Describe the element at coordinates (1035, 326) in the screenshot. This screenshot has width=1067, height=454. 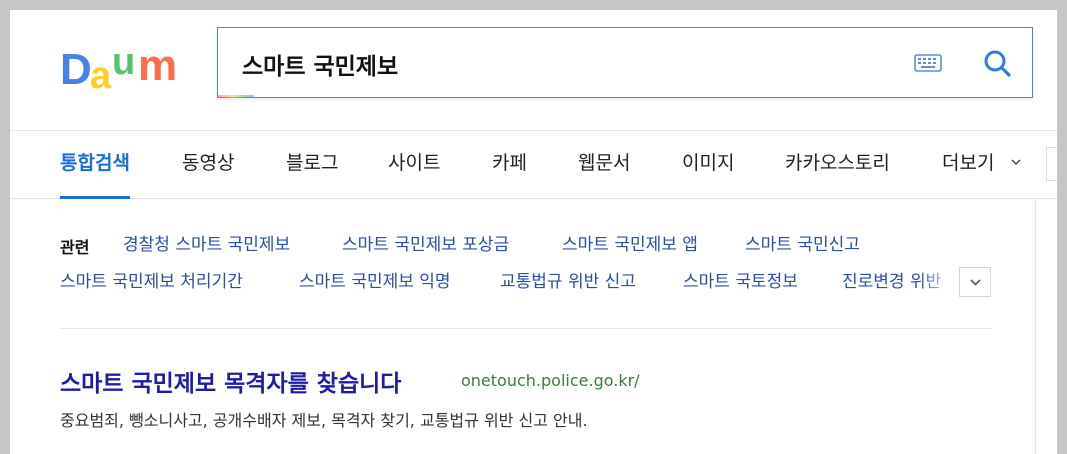
I see `content-right-border` at that location.